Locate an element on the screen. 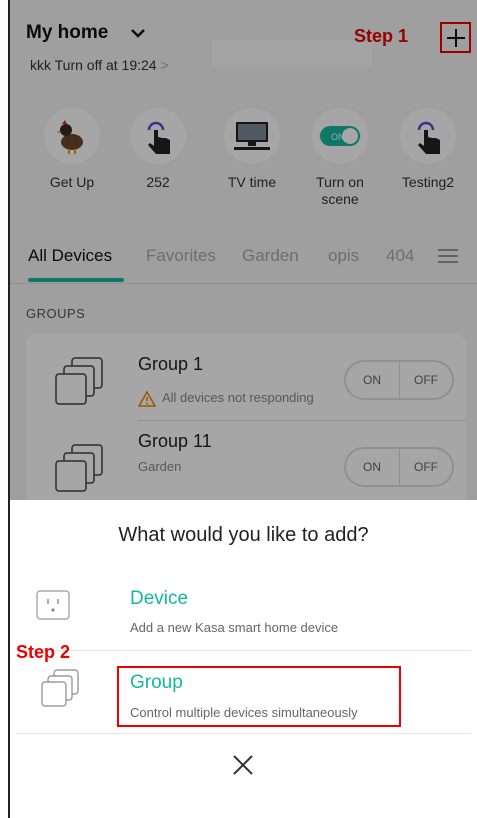 The height and width of the screenshot is (818, 477). option-label: Device is located at coordinates (159, 598).